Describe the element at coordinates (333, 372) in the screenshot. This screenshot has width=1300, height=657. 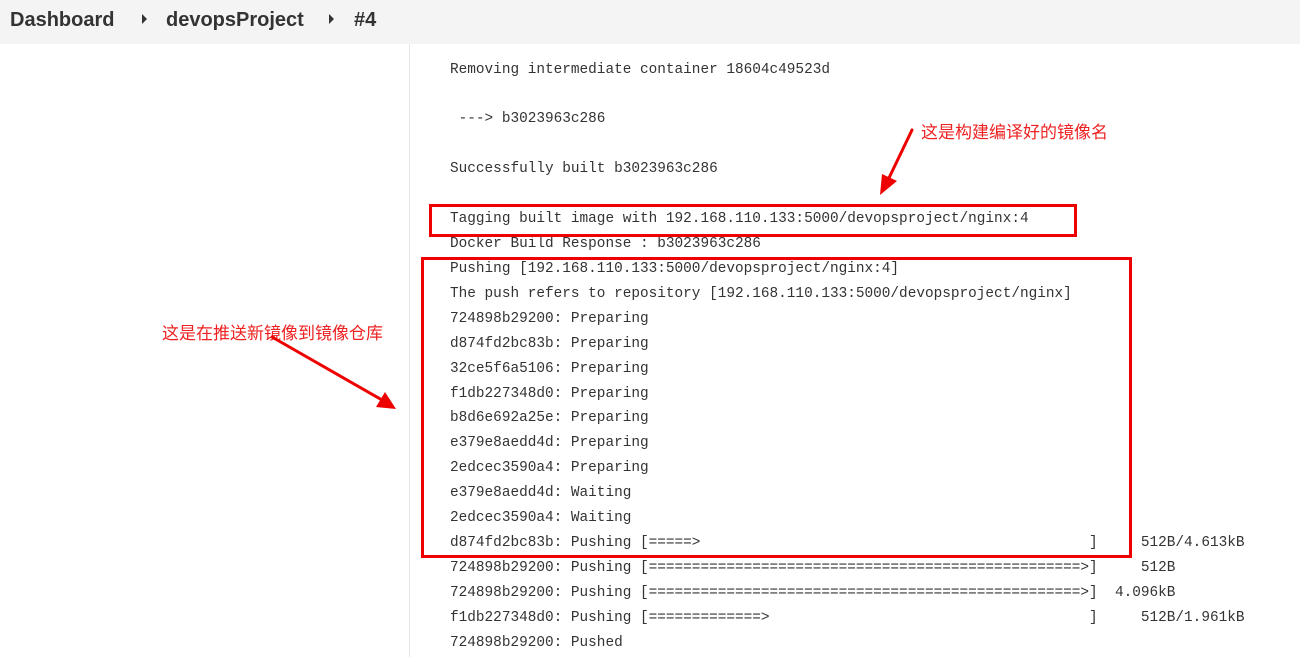
I see `arrow-to-push-icon` at that location.